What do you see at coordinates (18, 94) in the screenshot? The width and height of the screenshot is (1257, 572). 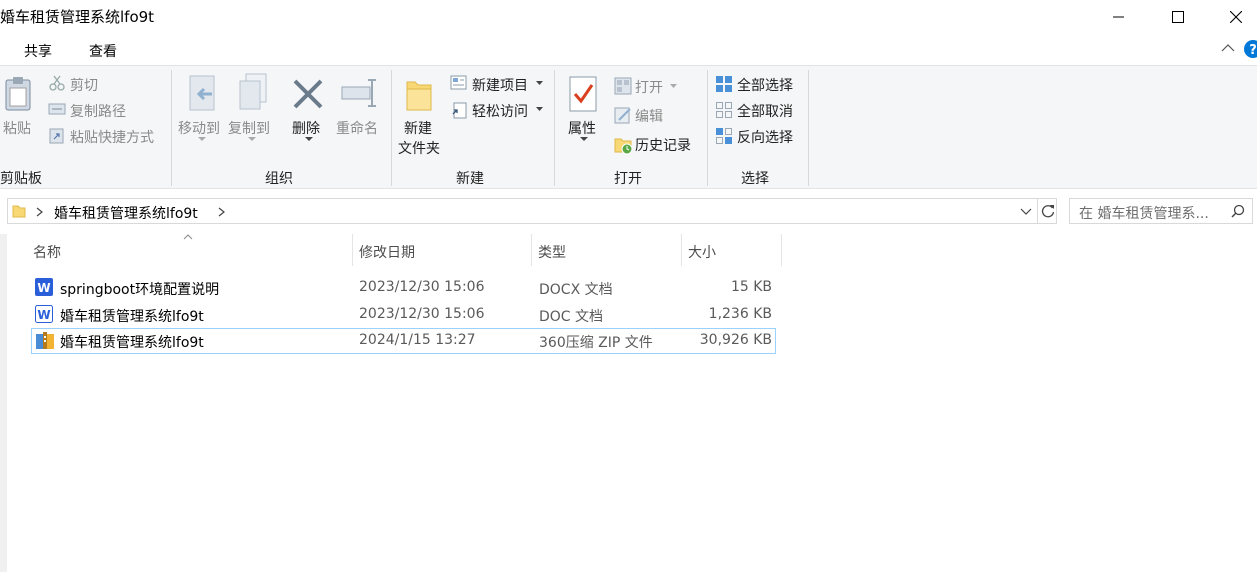 I see `paste-icon` at bounding box center [18, 94].